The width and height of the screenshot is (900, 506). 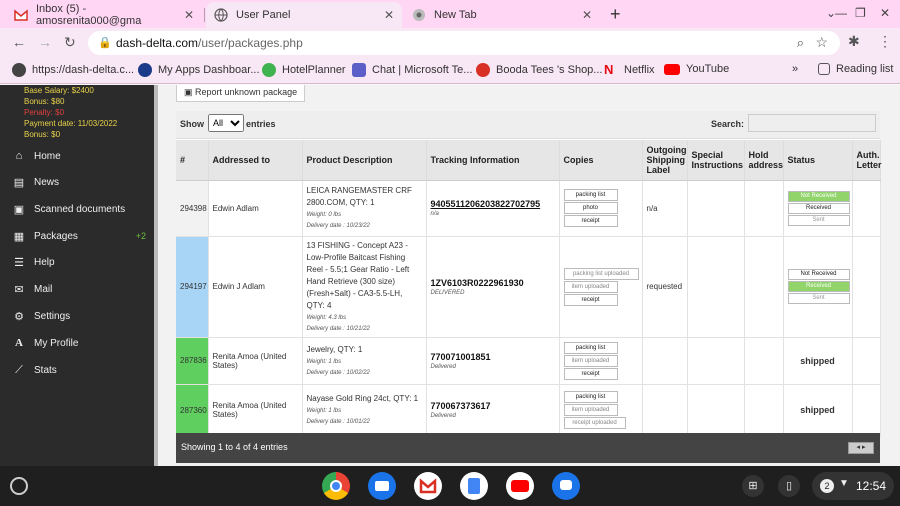 What do you see at coordinates (629, 70) in the screenshot?
I see `bookmark-netflix: N Netflix` at bounding box center [629, 70].